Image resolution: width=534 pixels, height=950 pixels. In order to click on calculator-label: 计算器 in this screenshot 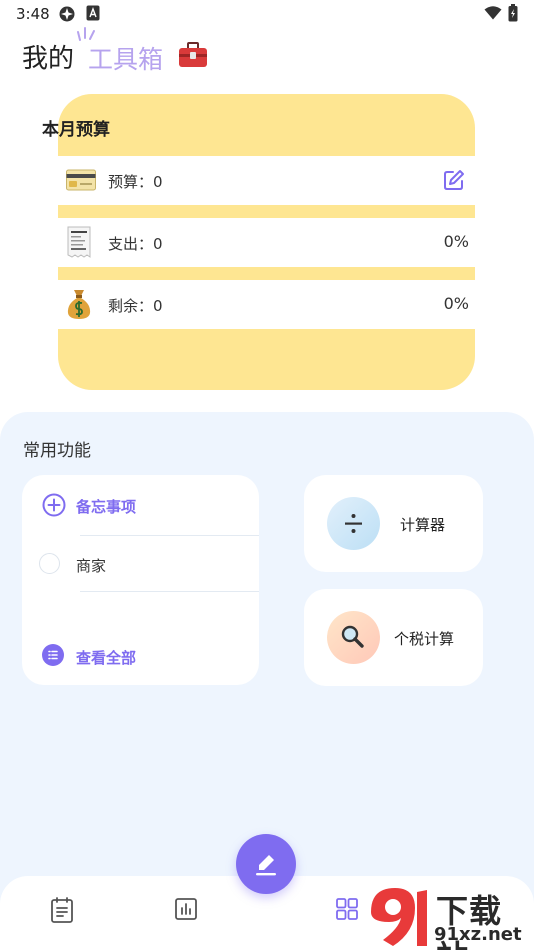, I will do `click(423, 525)`.